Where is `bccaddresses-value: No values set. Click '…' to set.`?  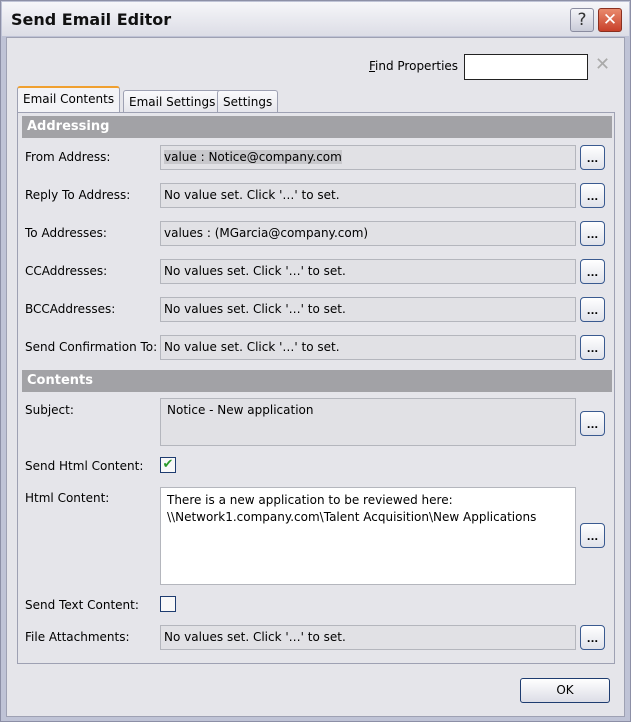 bccaddresses-value: No values set. Click '…' to set. is located at coordinates (255, 309).